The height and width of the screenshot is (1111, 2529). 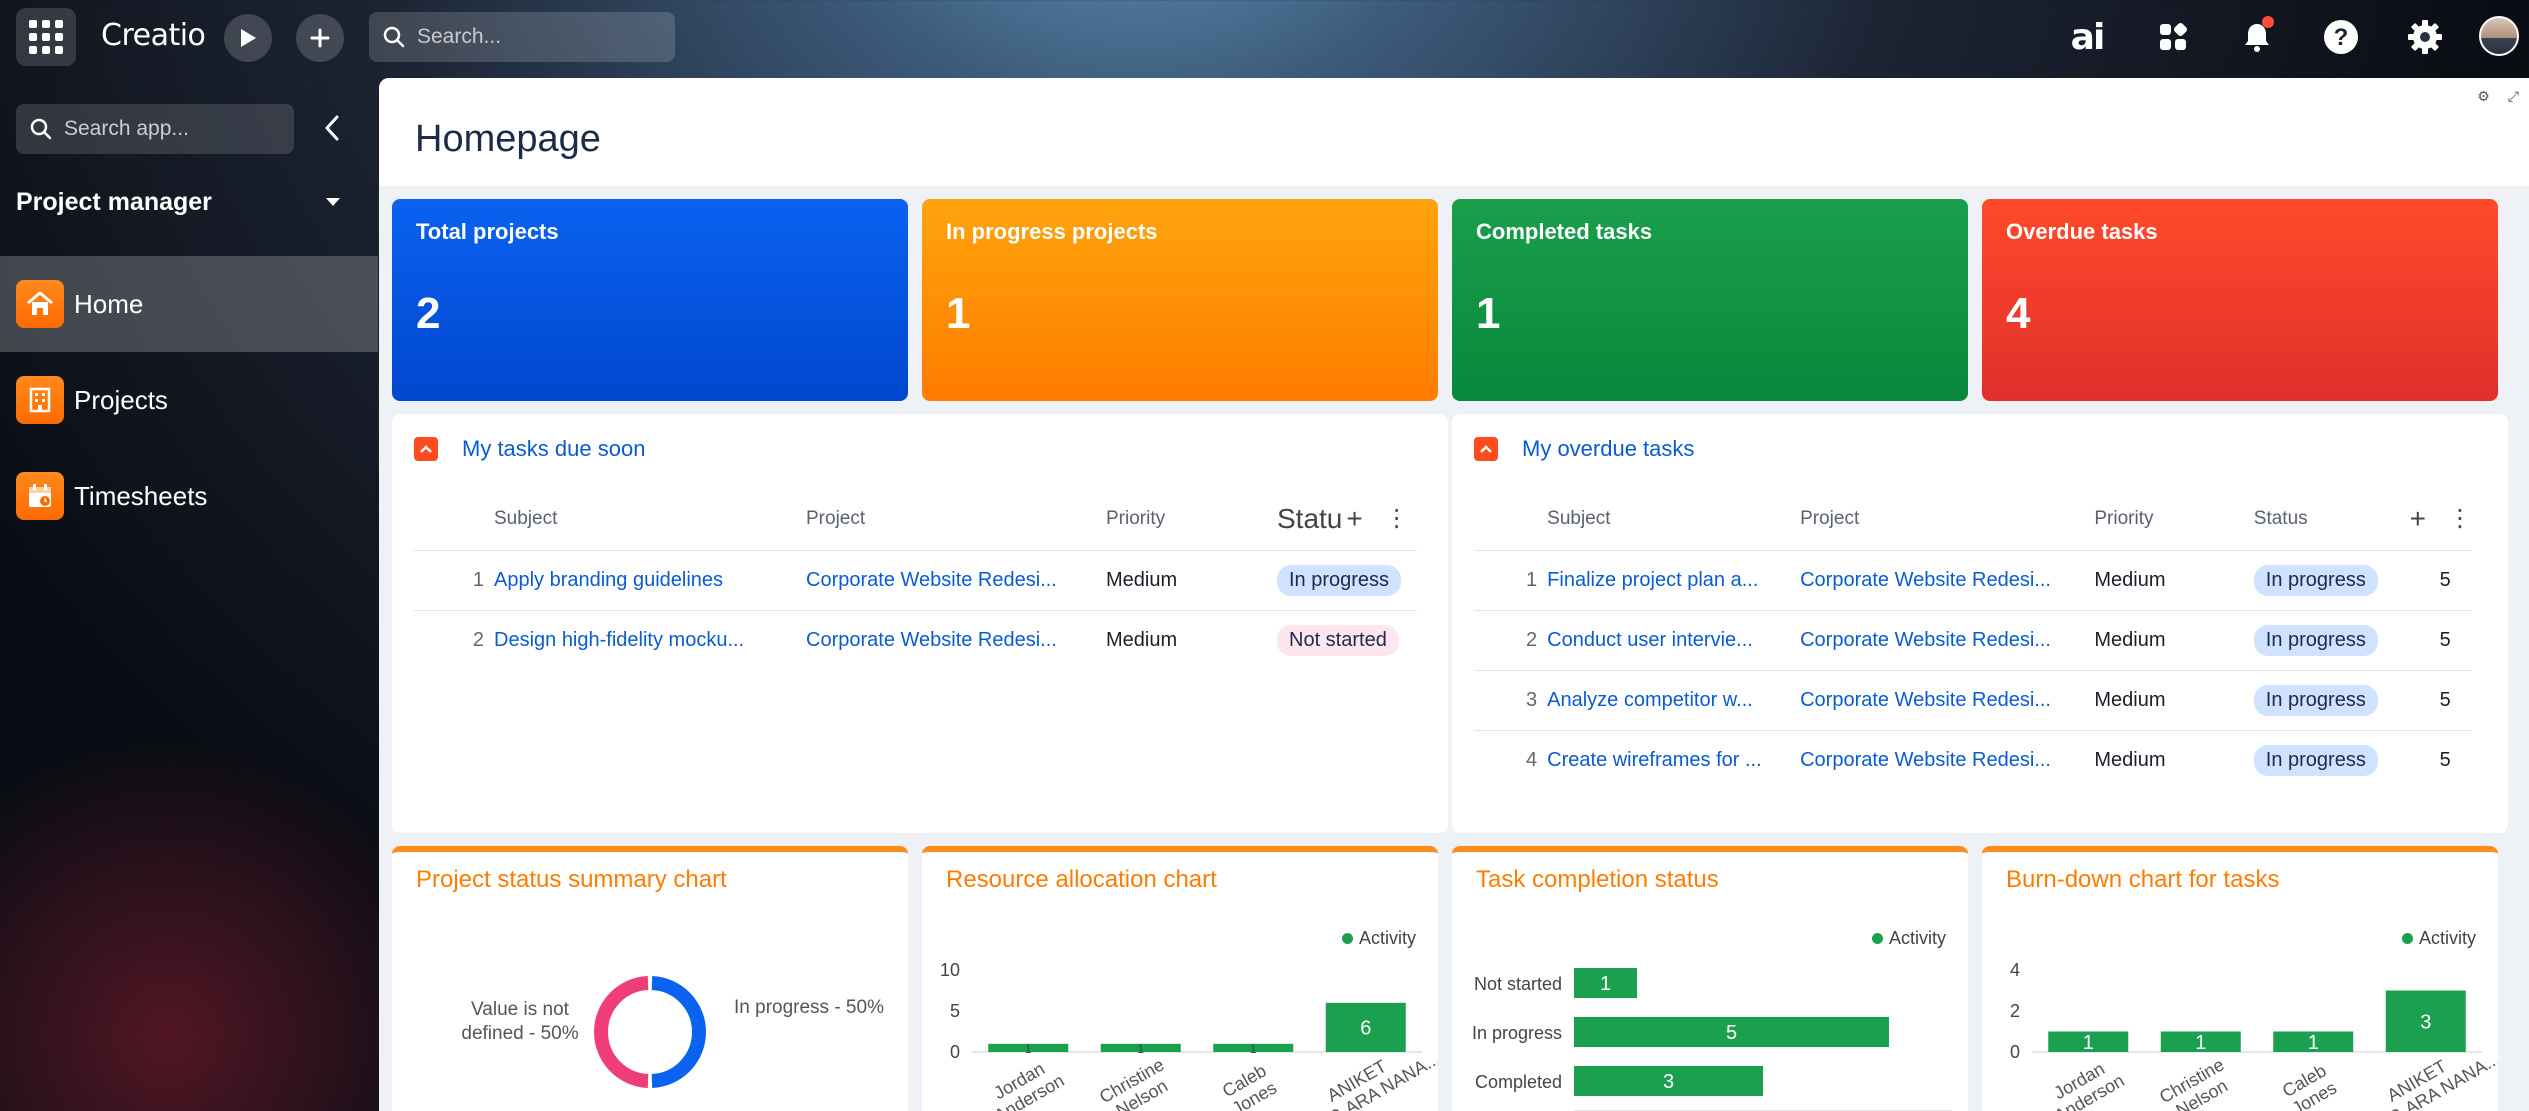 I want to click on home-icon, so click(x=40, y=304).